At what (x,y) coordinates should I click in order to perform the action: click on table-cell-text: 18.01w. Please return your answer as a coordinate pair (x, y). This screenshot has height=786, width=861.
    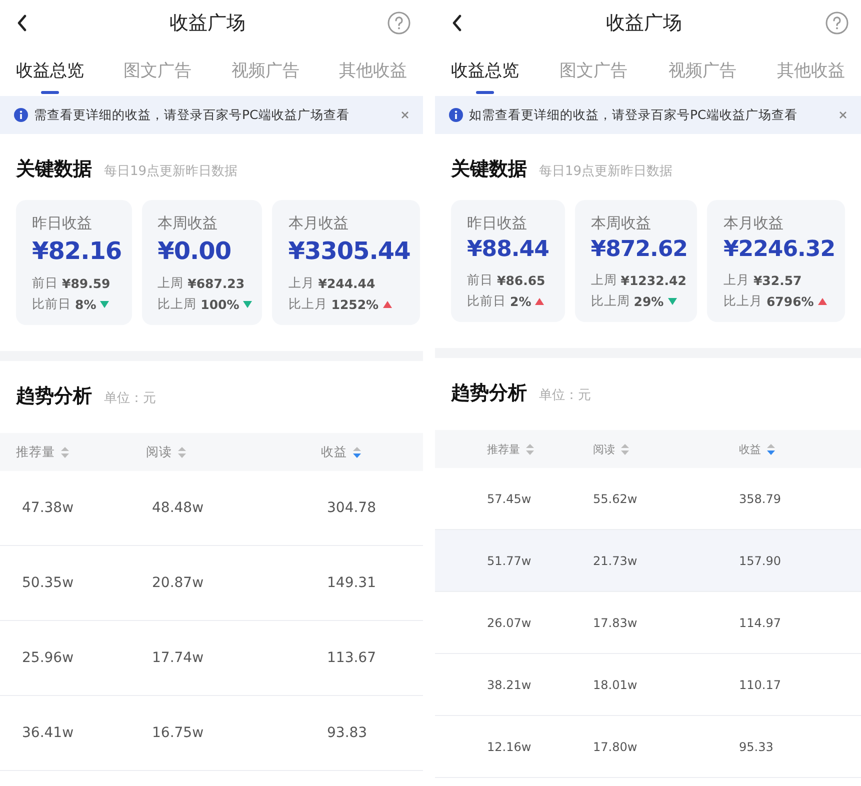
    Looking at the image, I should click on (615, 685).